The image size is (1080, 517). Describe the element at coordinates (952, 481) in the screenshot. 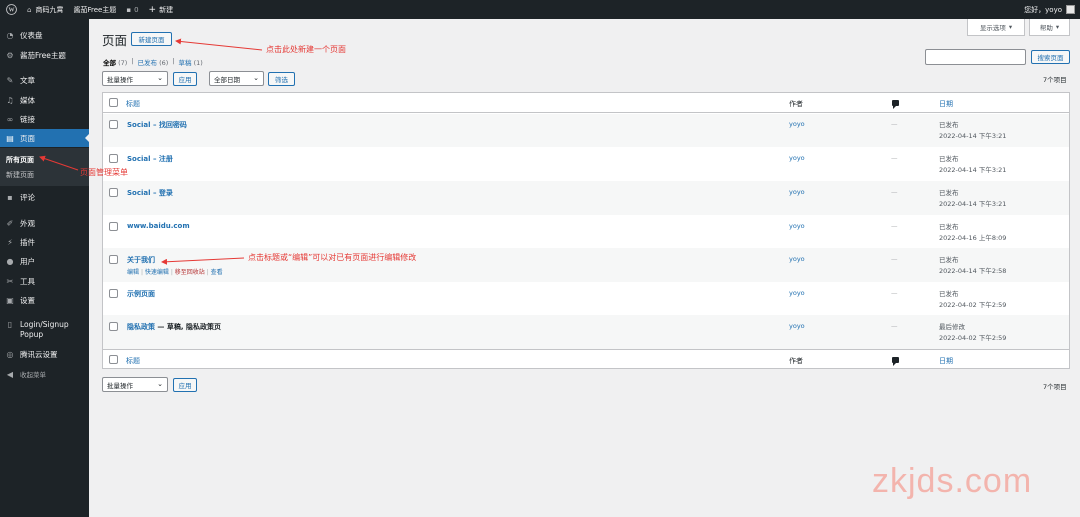

I see `watermark: zkjds.com` at that location.